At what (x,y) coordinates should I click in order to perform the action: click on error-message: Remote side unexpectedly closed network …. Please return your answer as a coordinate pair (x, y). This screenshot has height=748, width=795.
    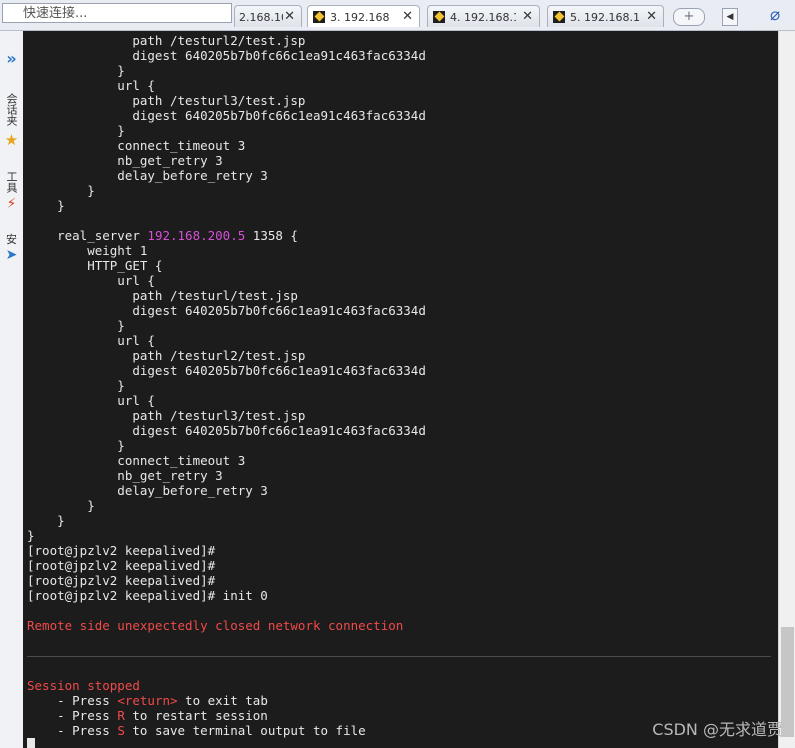
    Looking at the image, I should click on (215, 625).